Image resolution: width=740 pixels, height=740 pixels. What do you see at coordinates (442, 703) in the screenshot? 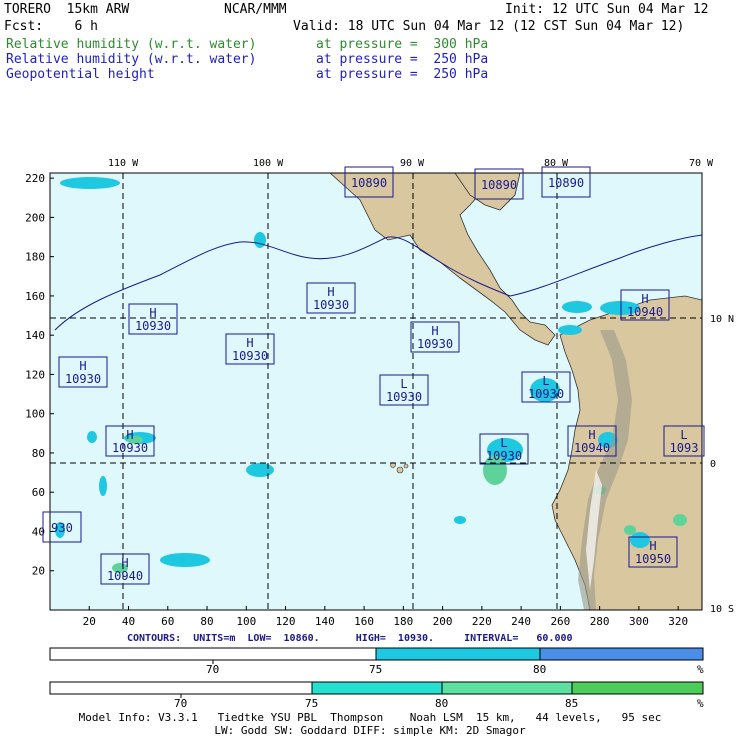
I see `colorbar-2-label: 80` at bounding box center [442, 703].